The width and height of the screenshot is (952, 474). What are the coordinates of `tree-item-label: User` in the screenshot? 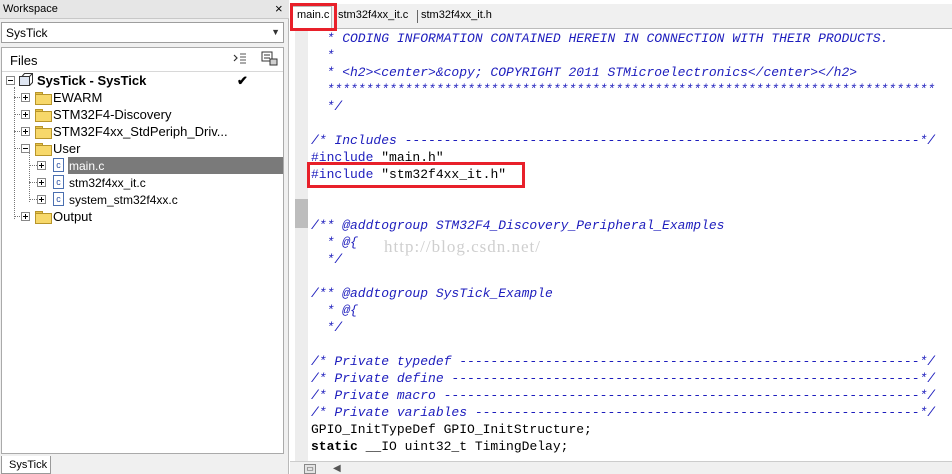 It's located at (67, 148).